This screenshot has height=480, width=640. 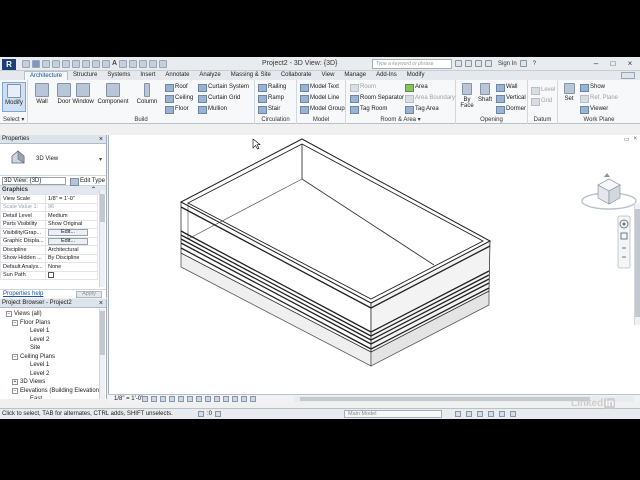 What do you see at coordinates (113, 97) in the screenshot?
I see `component-button: Component` at bounding box center [113, 97].